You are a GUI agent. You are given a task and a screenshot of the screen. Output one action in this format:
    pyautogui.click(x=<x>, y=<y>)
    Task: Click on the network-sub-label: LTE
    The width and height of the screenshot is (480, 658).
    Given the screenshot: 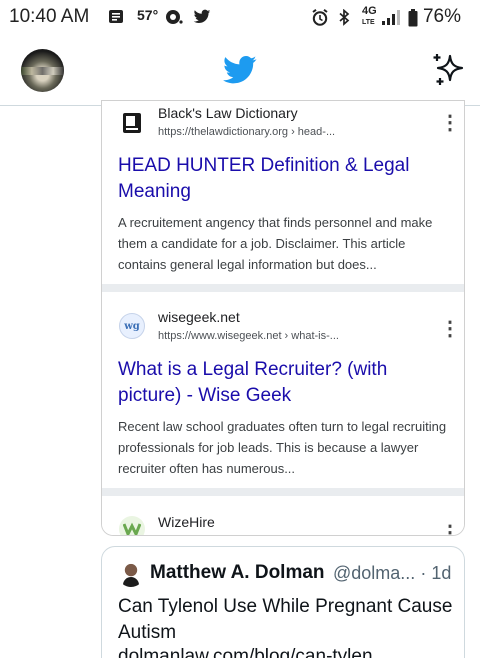 What is the action you would take?
    pyautogui.click(x=368, y=22)
    